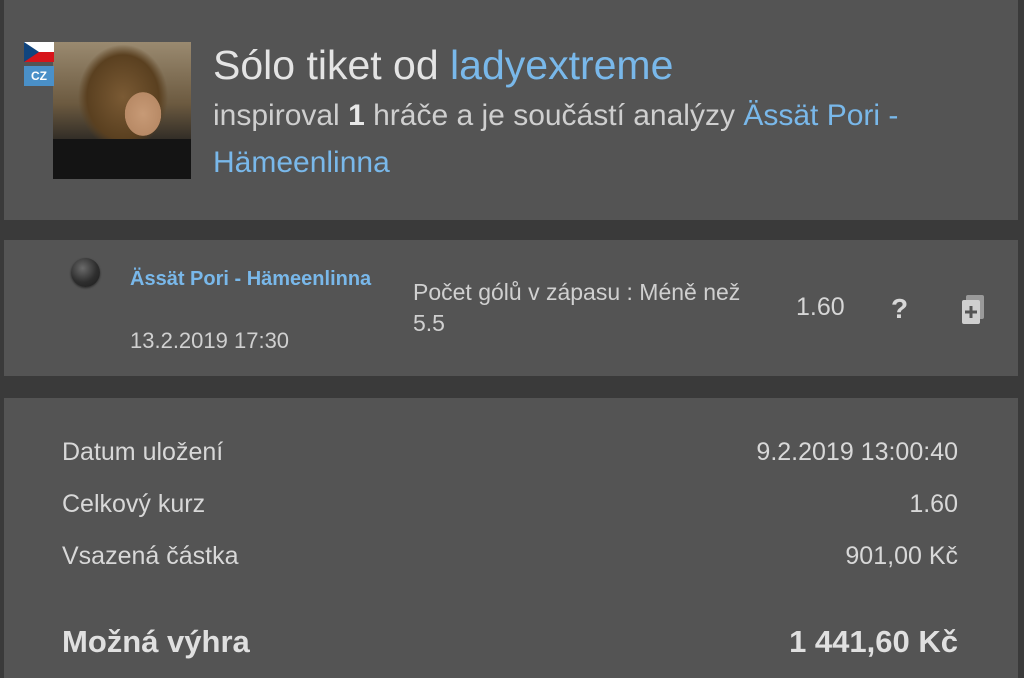 The image size is (1024, 678). I want to click on bet-odds: 1.60, so click(820, 307).